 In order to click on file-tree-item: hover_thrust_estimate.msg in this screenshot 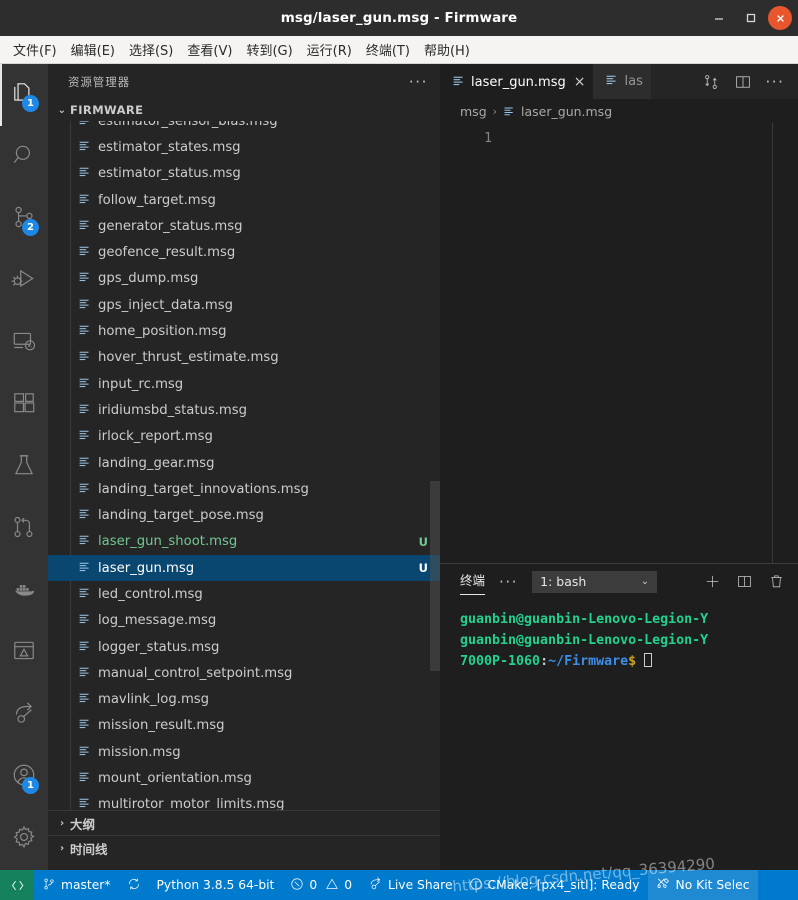, I will do `click(244, 358)`.